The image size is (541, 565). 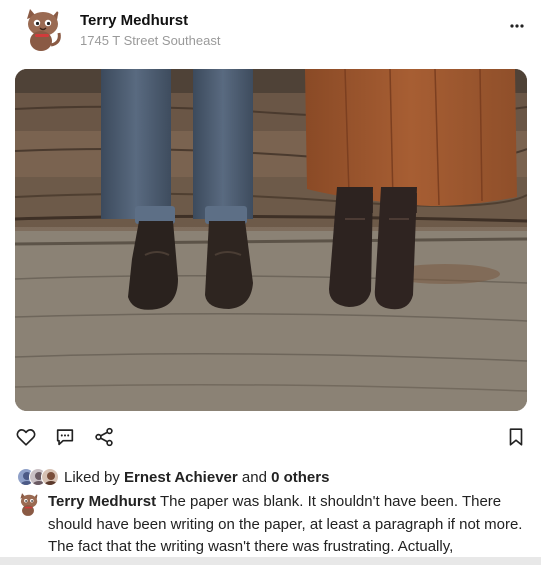 I want to click on likes-summary: Liked by Ernest Achiever and 0 others, so click(x=173, y=477).